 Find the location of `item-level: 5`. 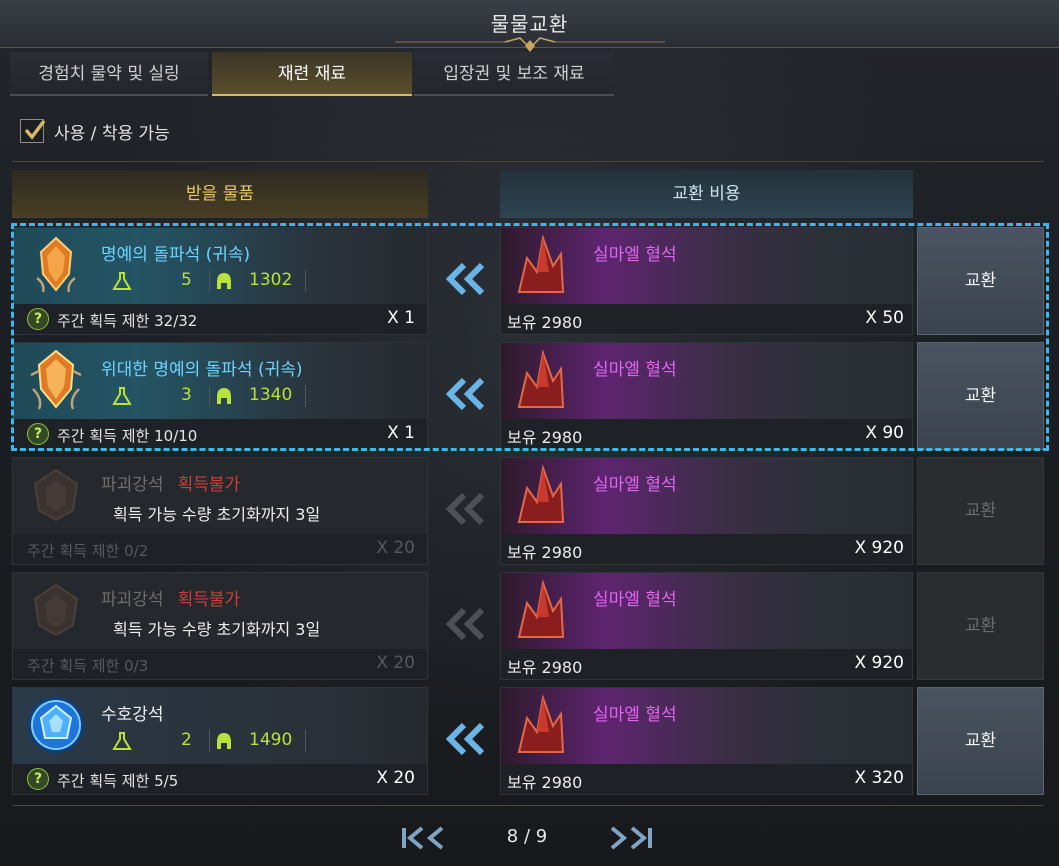

item-level: 5 is located at coordinates (186, 280).